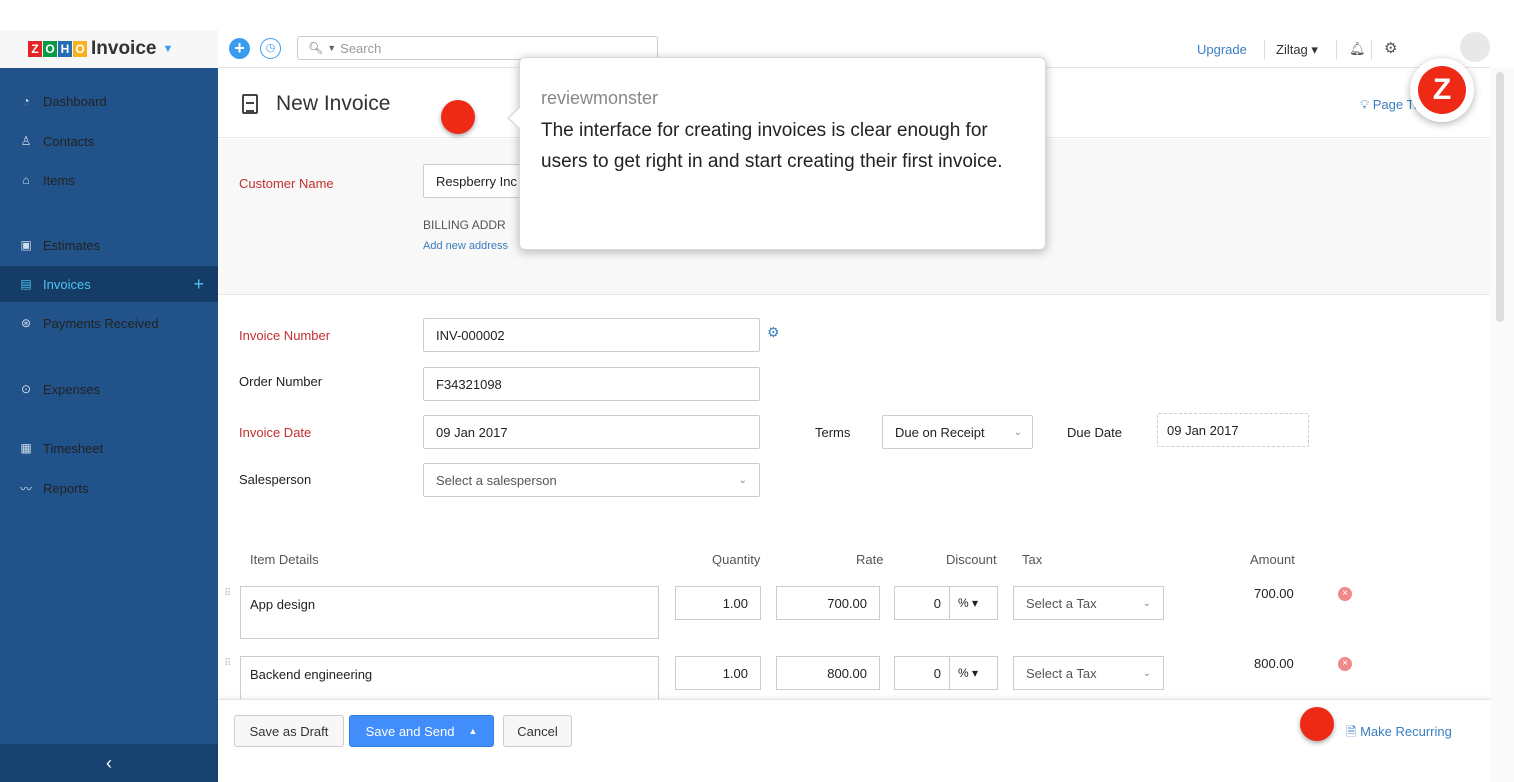  What do you see at coordinates (109, 448) in the screenshot?
I see `sidebar-item-timesheet: ▦ Timesheet` at bounding box center [109, 448].